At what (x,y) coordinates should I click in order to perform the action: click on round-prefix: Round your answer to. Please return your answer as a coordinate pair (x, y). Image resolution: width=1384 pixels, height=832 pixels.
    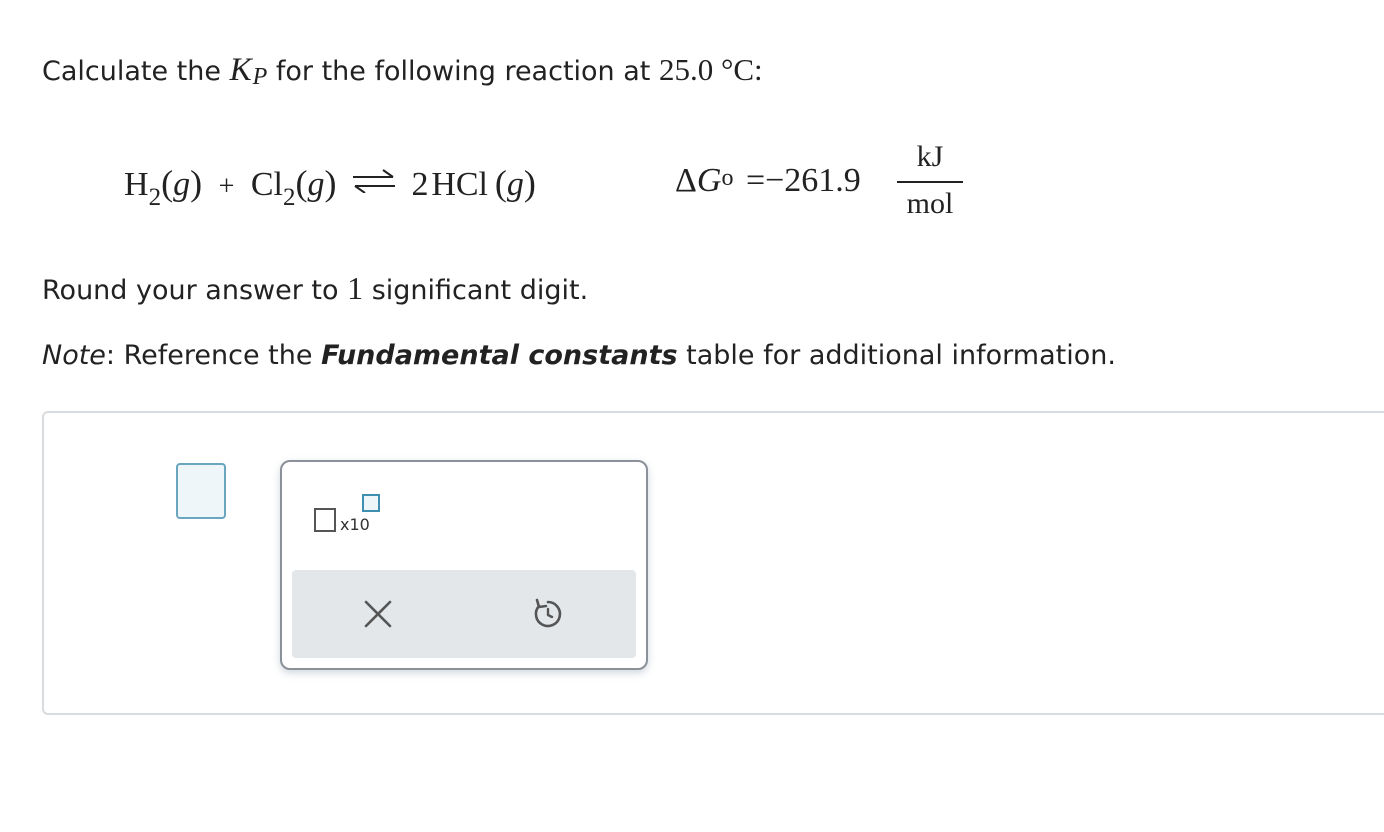
    Looking at the image, I should click on (190, 290).